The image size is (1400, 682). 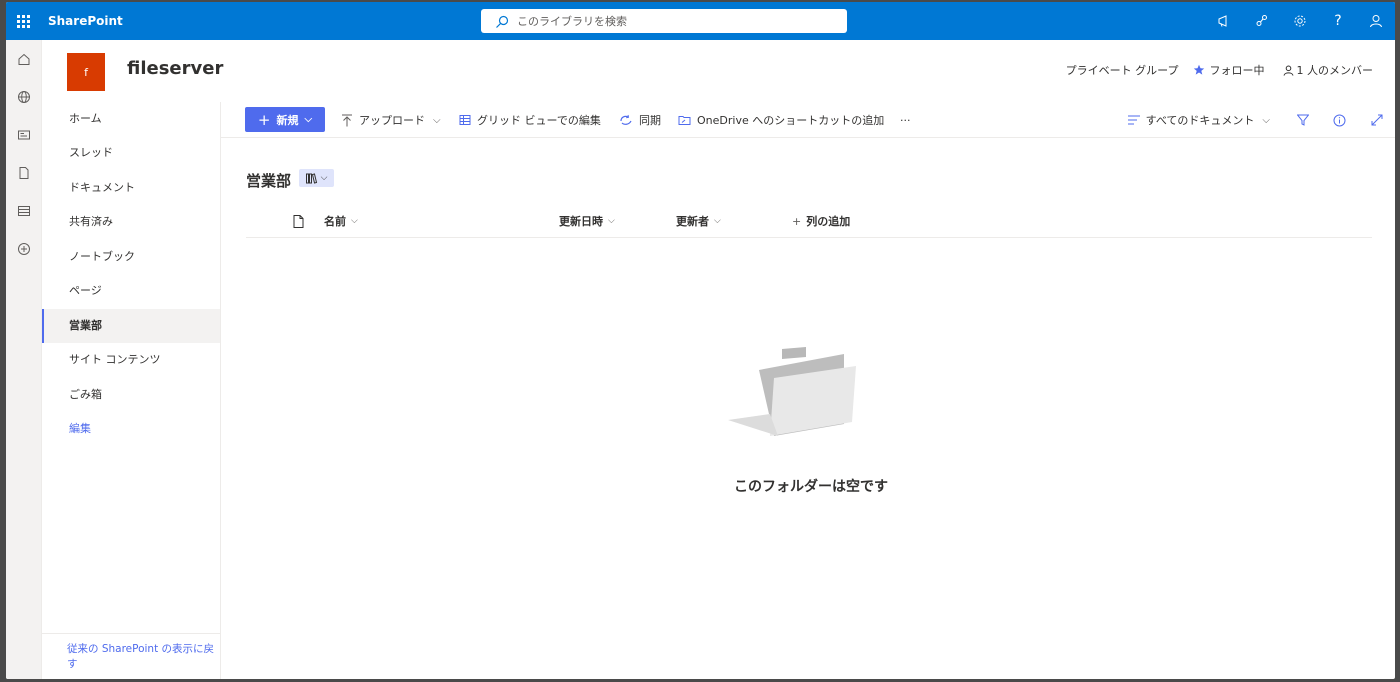 What do you see at coordinates (131, 119) in the screenshot?
I see `nav-item-home: ホーム` at bounding box center [131, 119].